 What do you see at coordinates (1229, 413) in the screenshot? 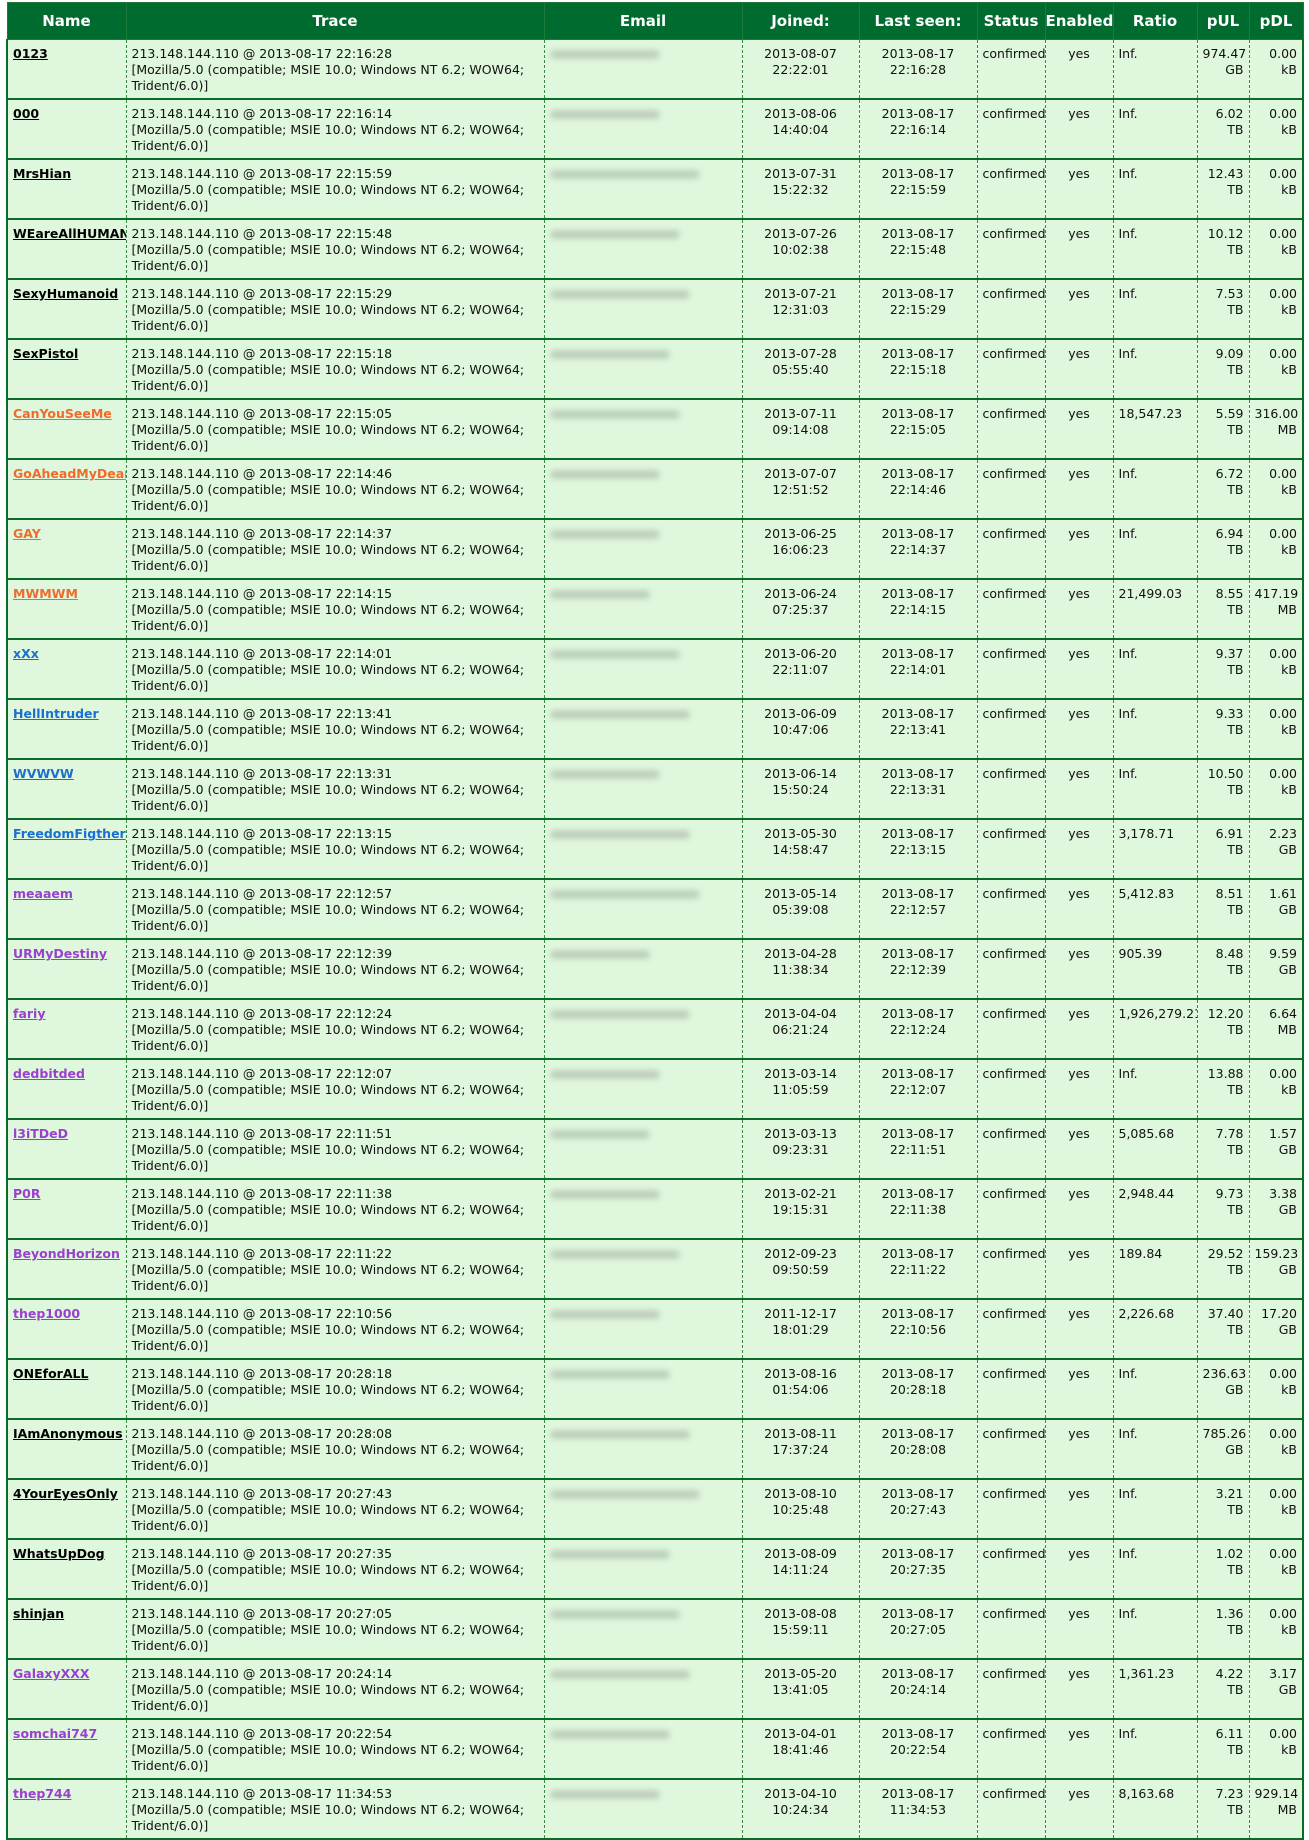
I see `pul-value: 5.59` at bounding box center [1229, 413].